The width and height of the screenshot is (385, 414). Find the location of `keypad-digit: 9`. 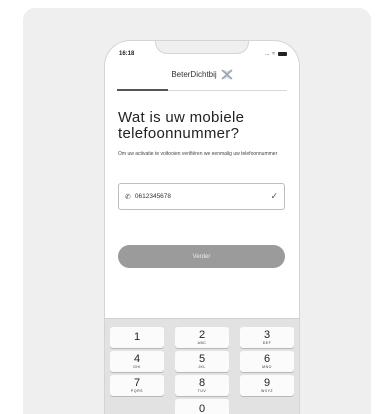

keypad-digit: 9 is located at coordinates (267, 383).